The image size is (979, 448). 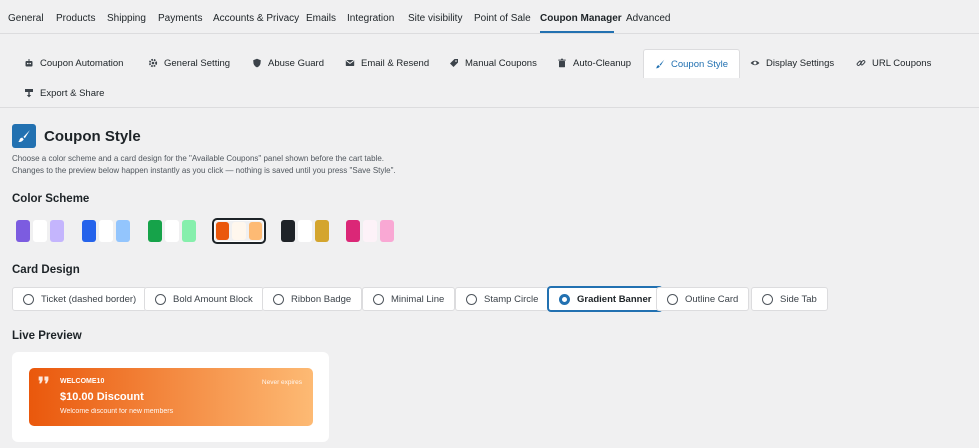 What do you see at coordinates (296, 63) in the screenshot?
I see `subtab-label: Abuse Guard` at bounding box center [296, 63].